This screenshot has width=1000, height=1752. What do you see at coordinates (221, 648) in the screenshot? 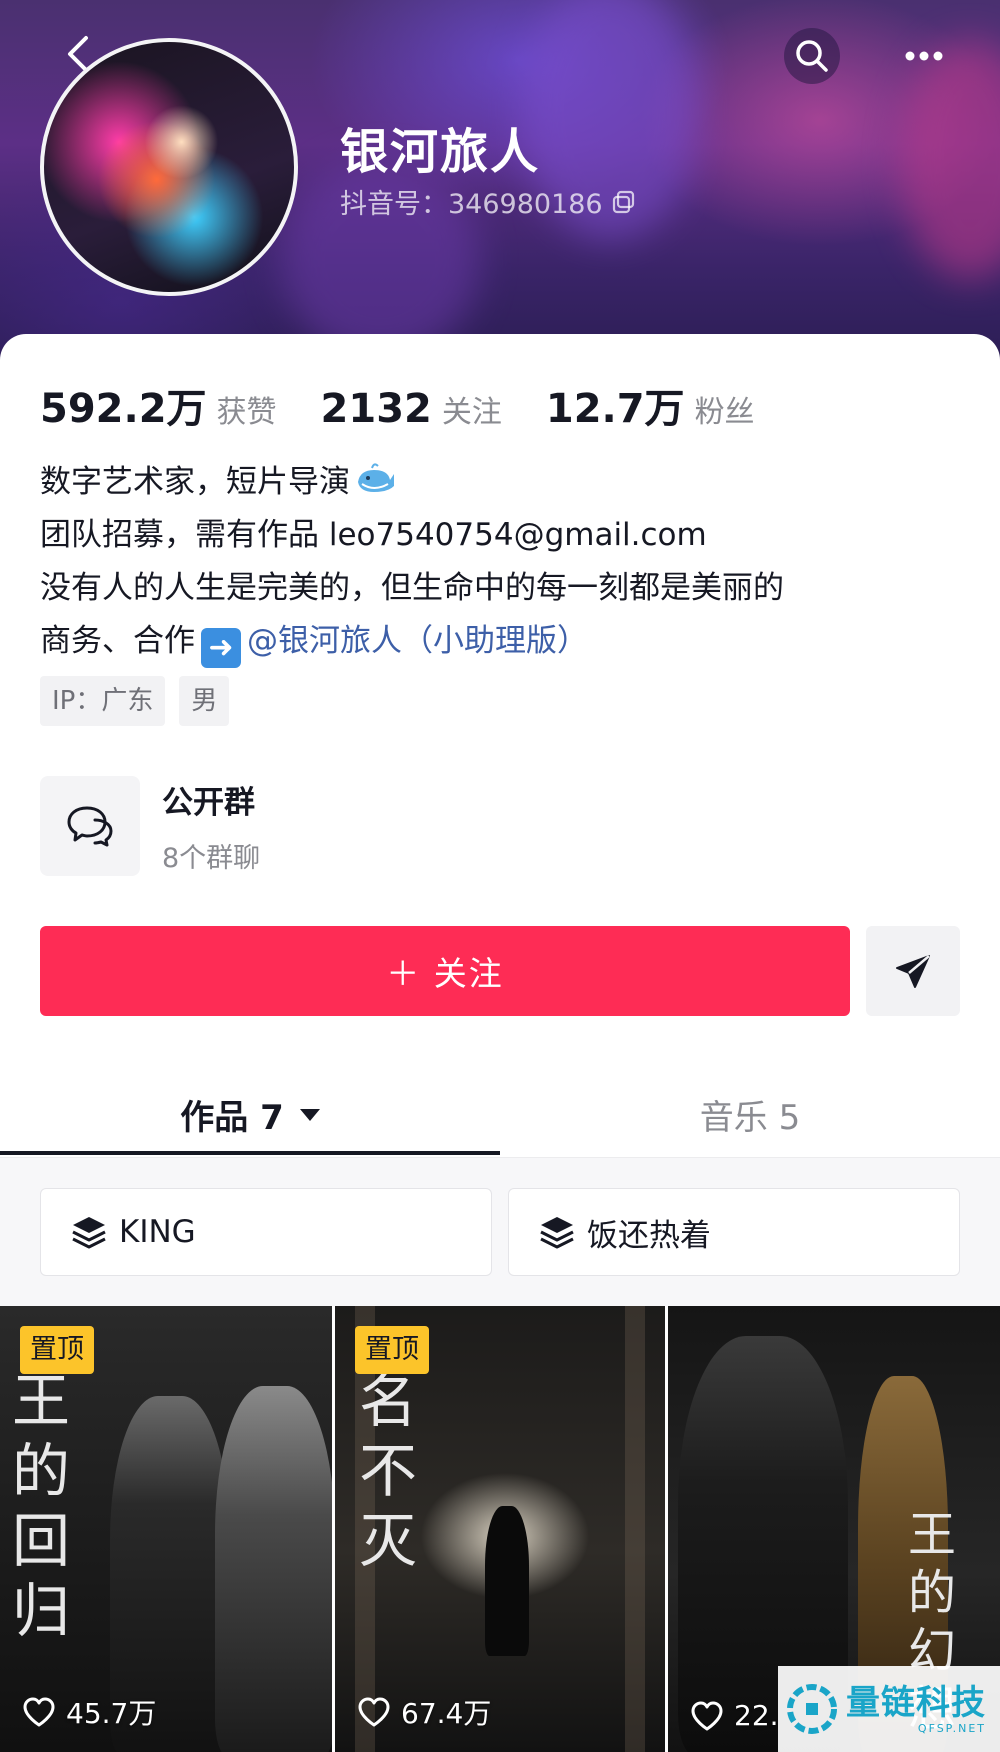
I see `right-arrow-emoji-icon: ➜` at bounding box center [221, 648].